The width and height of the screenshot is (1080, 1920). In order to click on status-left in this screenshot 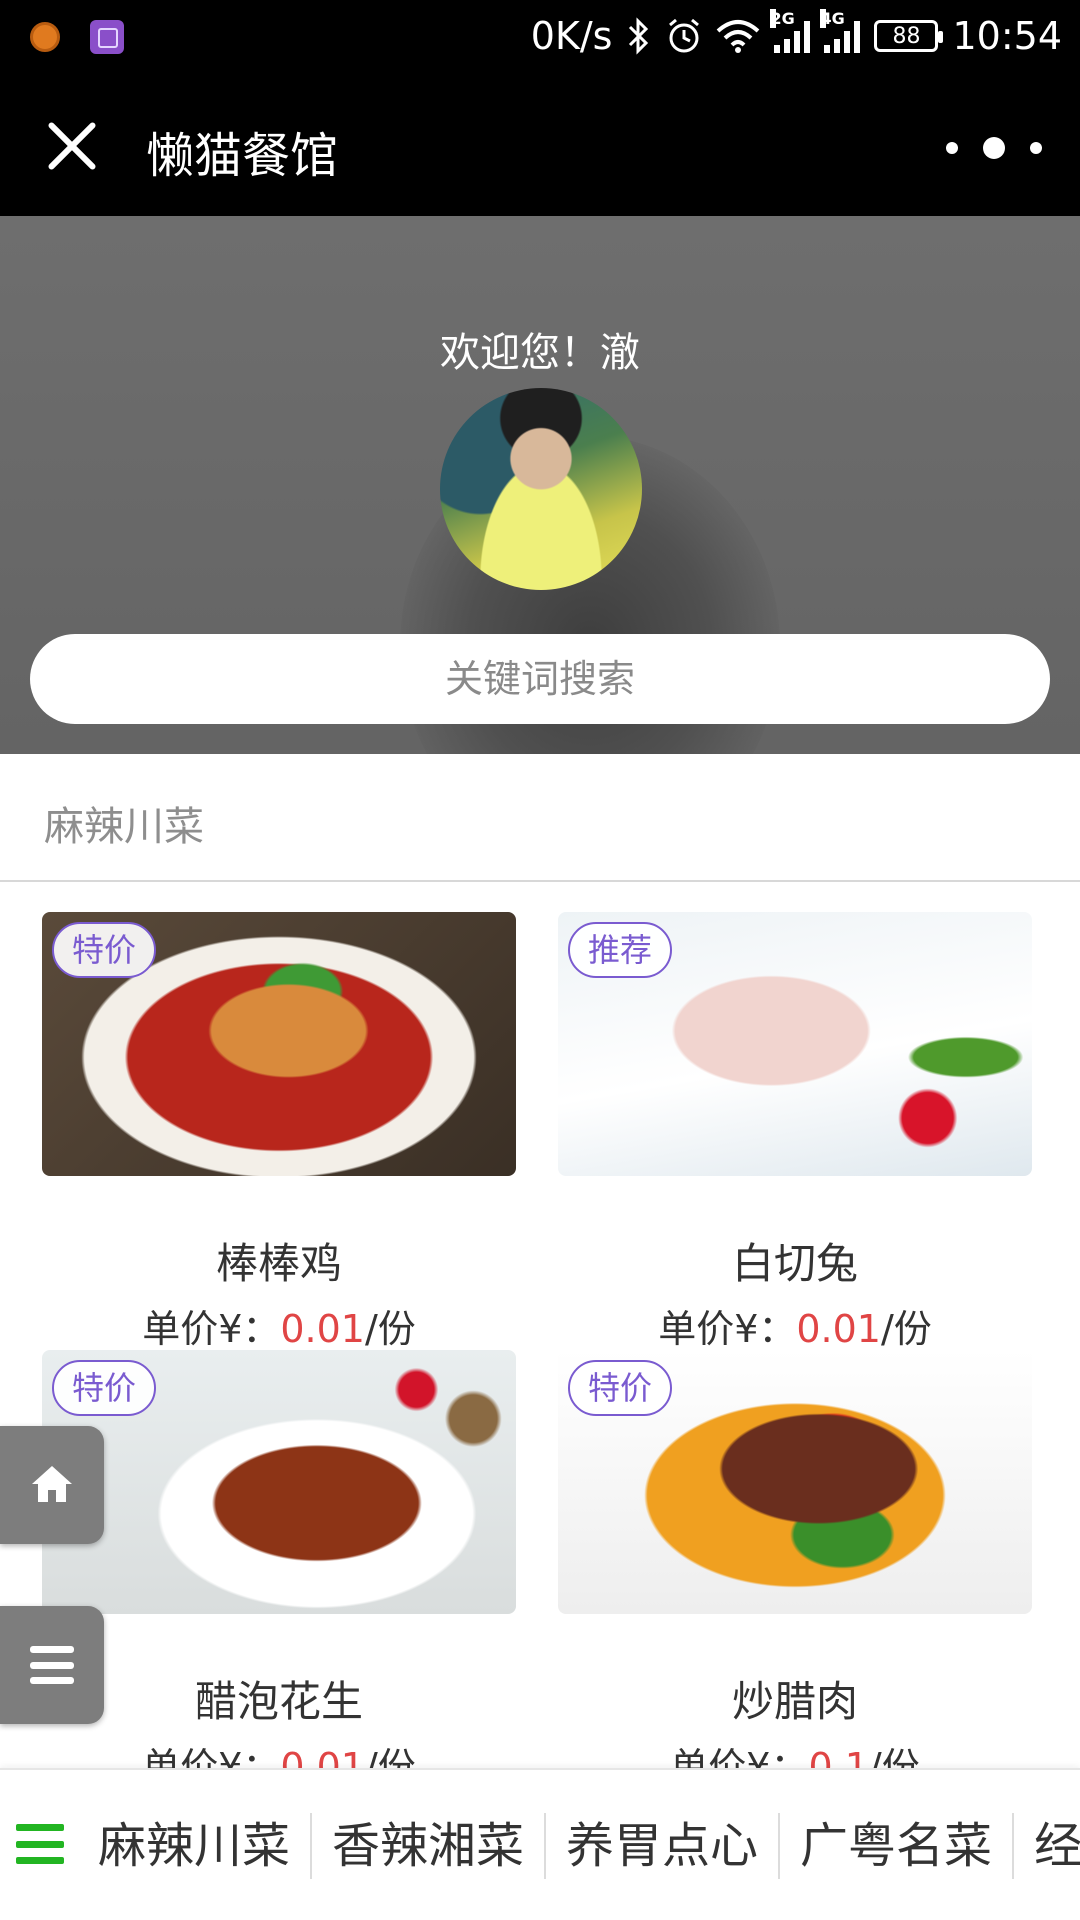, I will do `click(77, 37)`.